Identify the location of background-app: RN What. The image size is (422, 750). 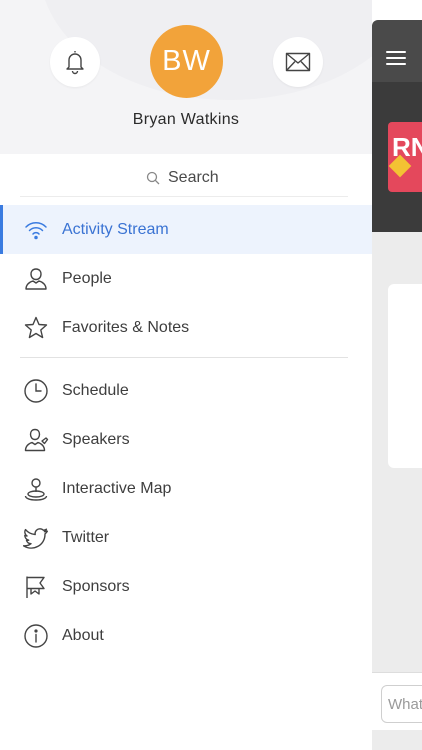
(397, 385).